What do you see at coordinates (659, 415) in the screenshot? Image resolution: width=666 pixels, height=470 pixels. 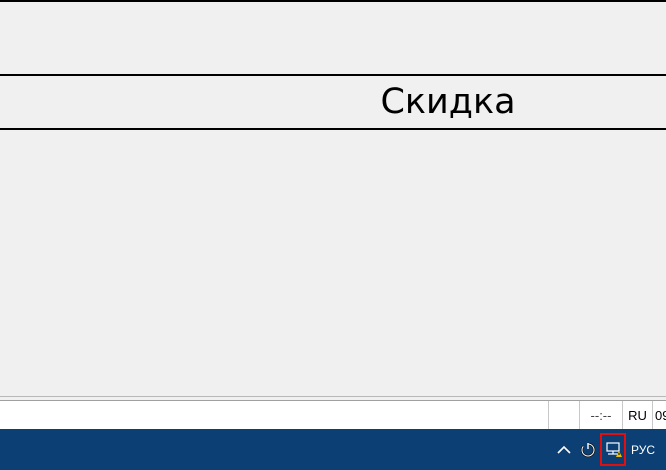 I see `status-clipped-value: 09` at bounding box center [659, 415].